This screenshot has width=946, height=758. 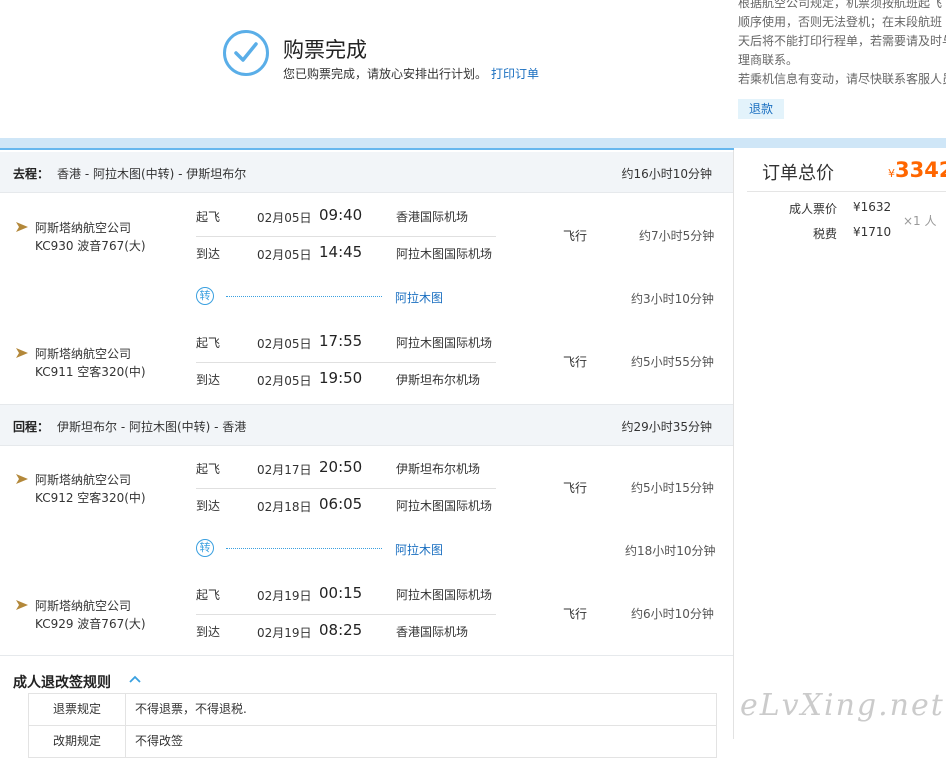 I want to click on notice-line: 天后将不能打印行程单，若需要请及时与, so click(x=842, y=41).